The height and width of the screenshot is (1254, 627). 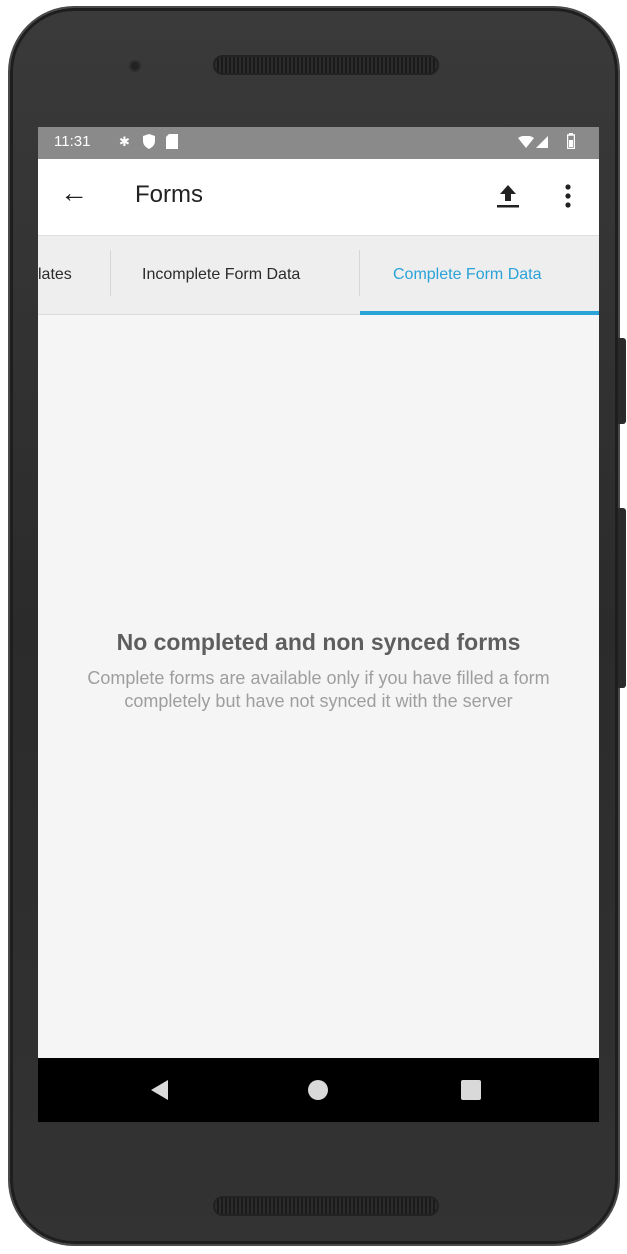 What do you see at coordinates (124, 141) in the screenshot?
I see `settings-icon: ✱` at bounding box center [124, 141].